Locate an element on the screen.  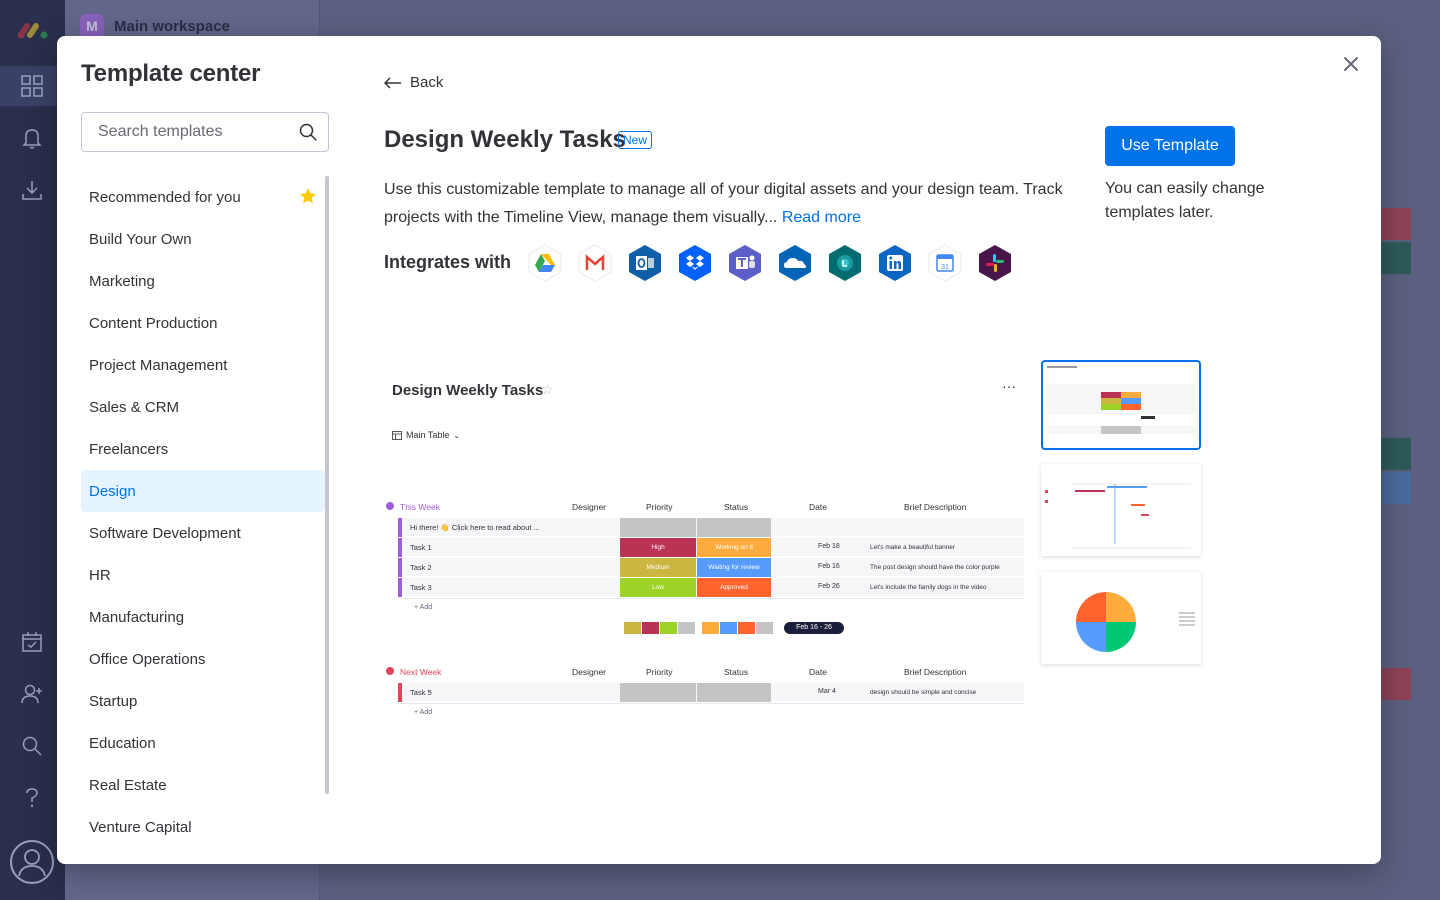
group-name: This Week is located at coordinates (420, 507).